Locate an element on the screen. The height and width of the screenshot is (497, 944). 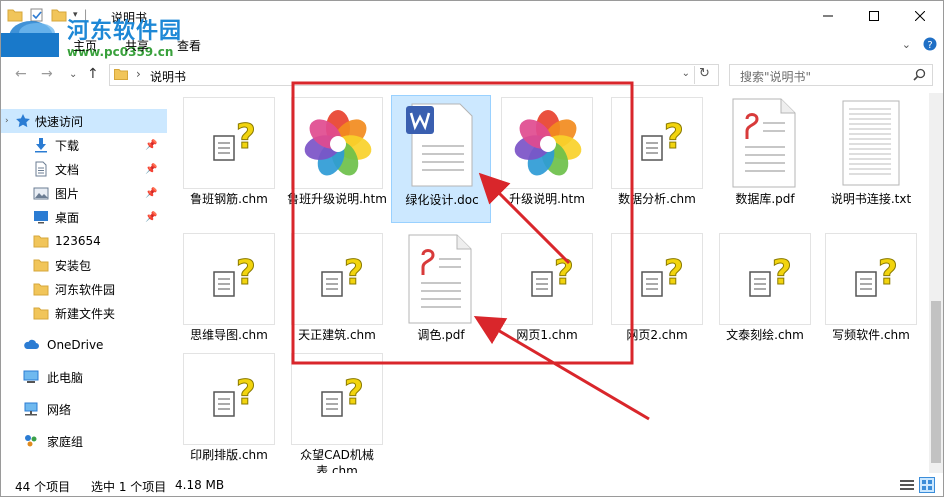
file-name: 网页2.chm is located at coordinates (657, 335).